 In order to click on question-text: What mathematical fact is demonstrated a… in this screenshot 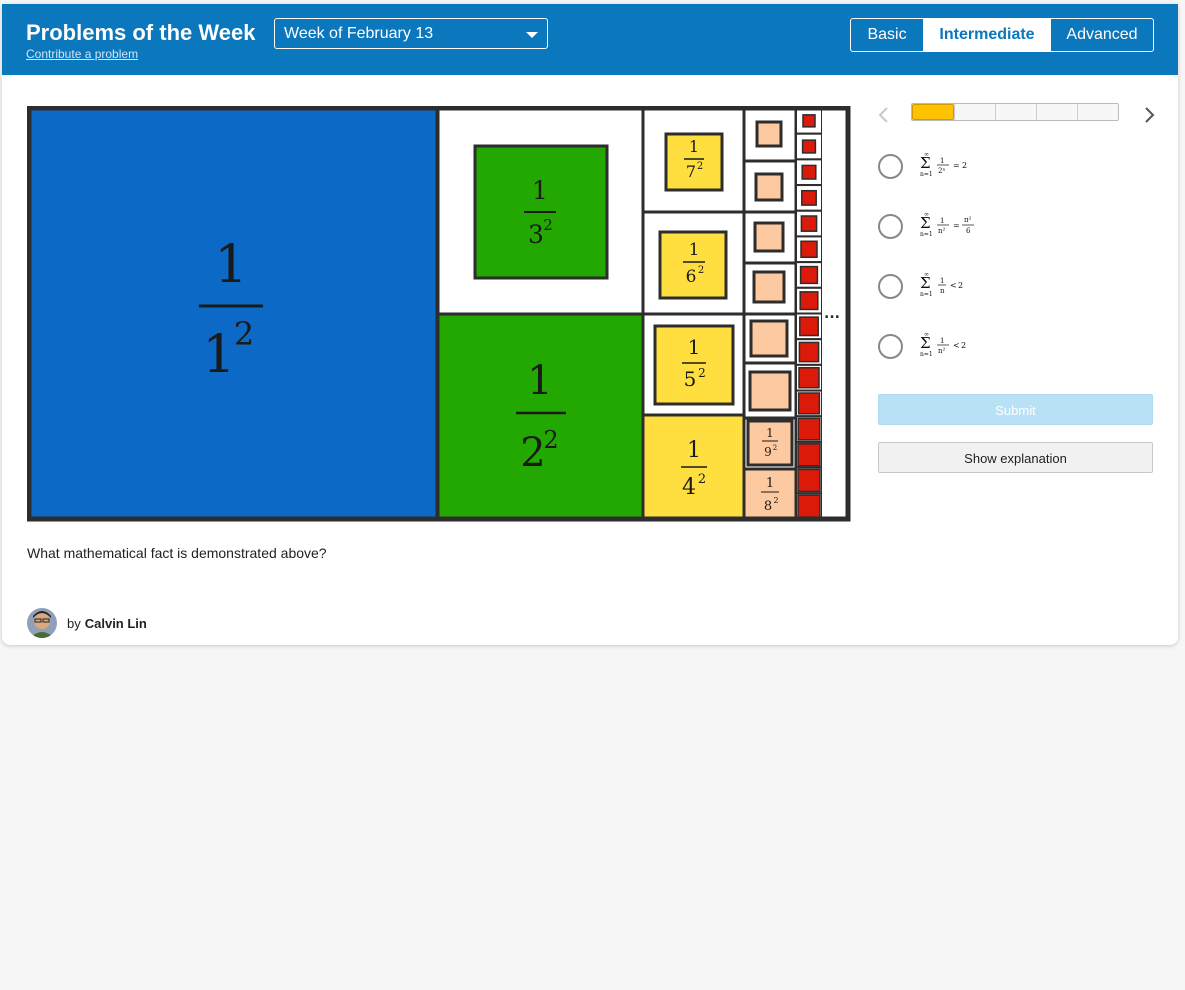, I will do `click(177, 553)`.